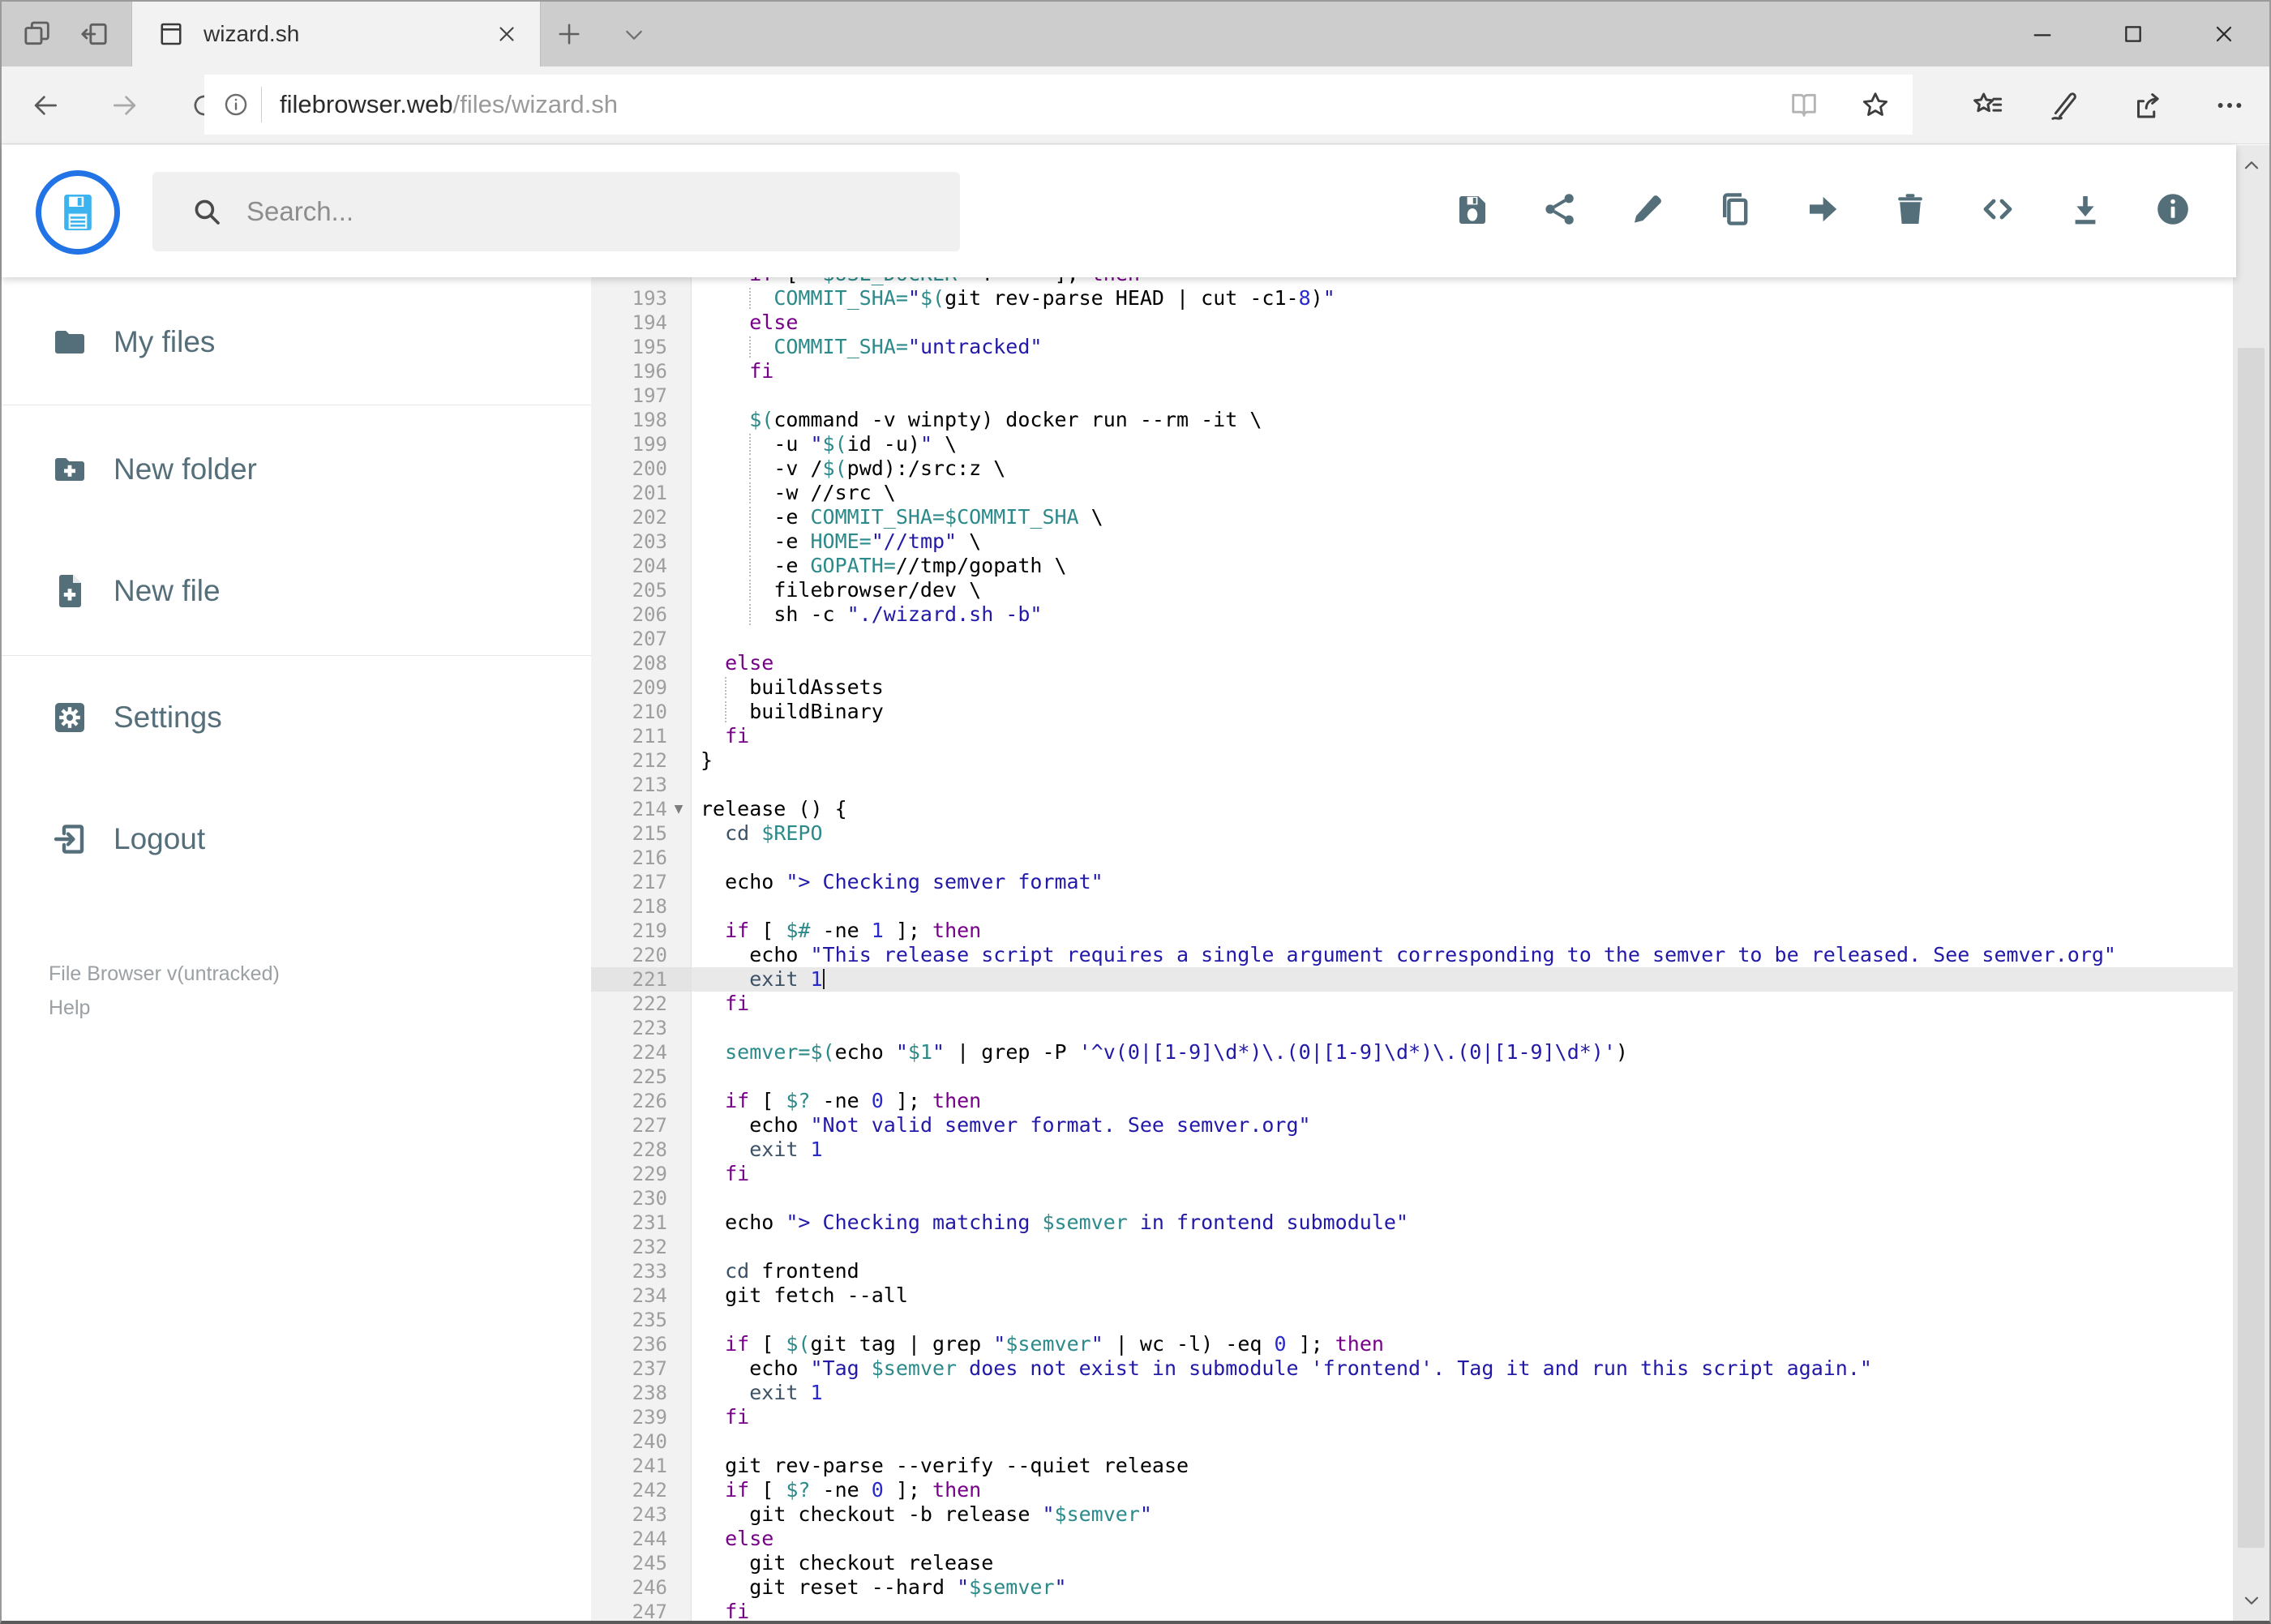  What do you see at coordinates (1412, 1077) in the screenshot?
I see `code-line: 225` at bounding box center [1412, 1077].